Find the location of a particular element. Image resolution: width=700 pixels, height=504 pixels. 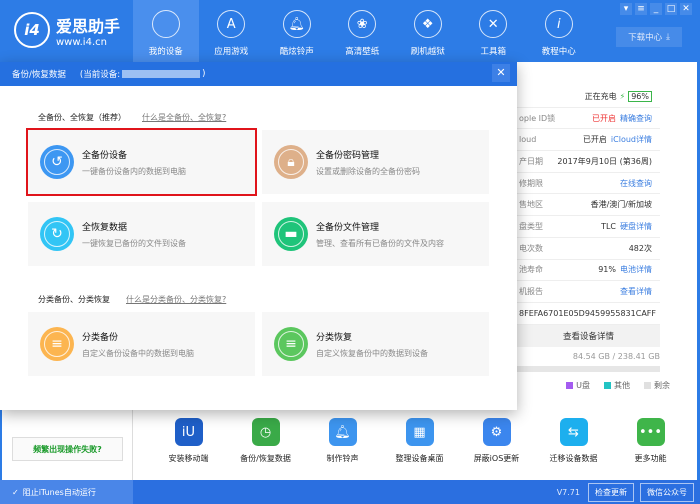

card-desc: 设置或删除设备的全备份密码 is located at coordinates (368, 171).